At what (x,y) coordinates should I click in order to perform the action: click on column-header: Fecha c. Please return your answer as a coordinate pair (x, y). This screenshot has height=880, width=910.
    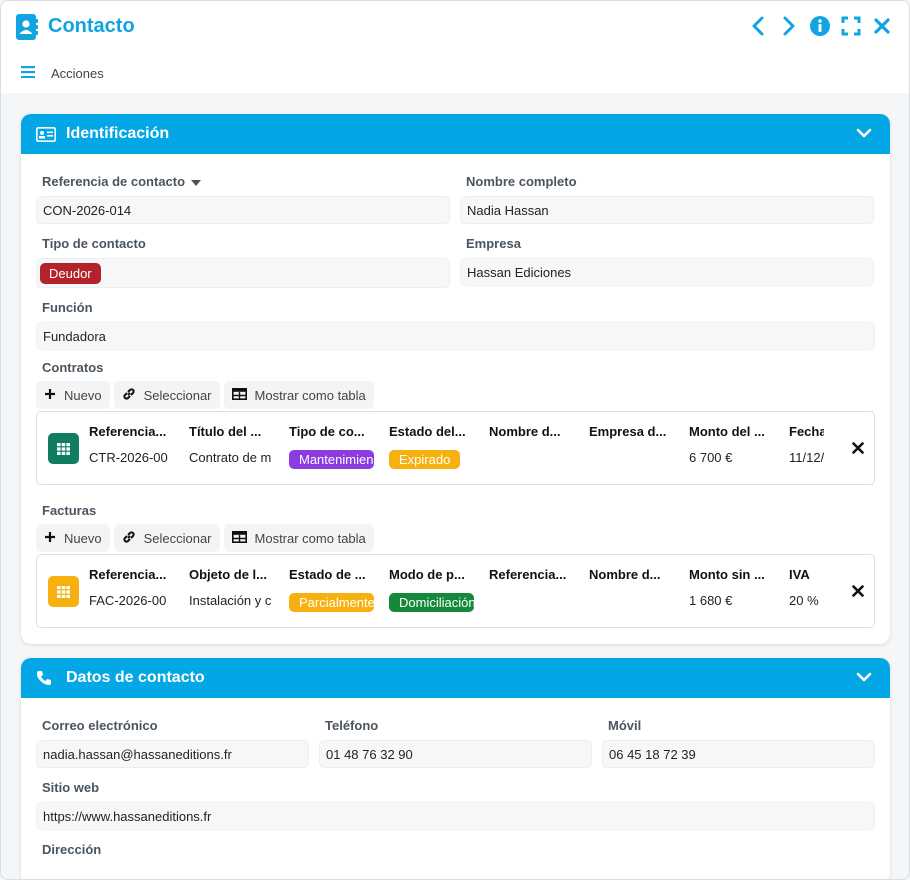
    Looking at the image, I should click on (806, 431).